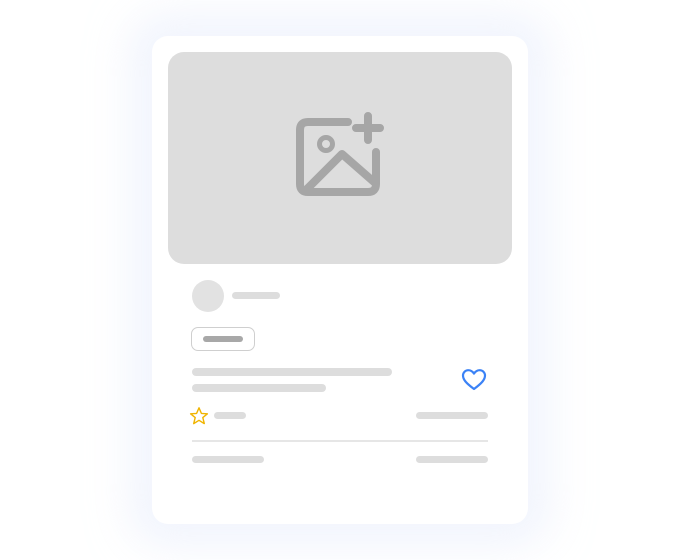  Describe the element at coordinates (292, 372) in the screenshot. I see `title-line-1-placeholder` at that location.